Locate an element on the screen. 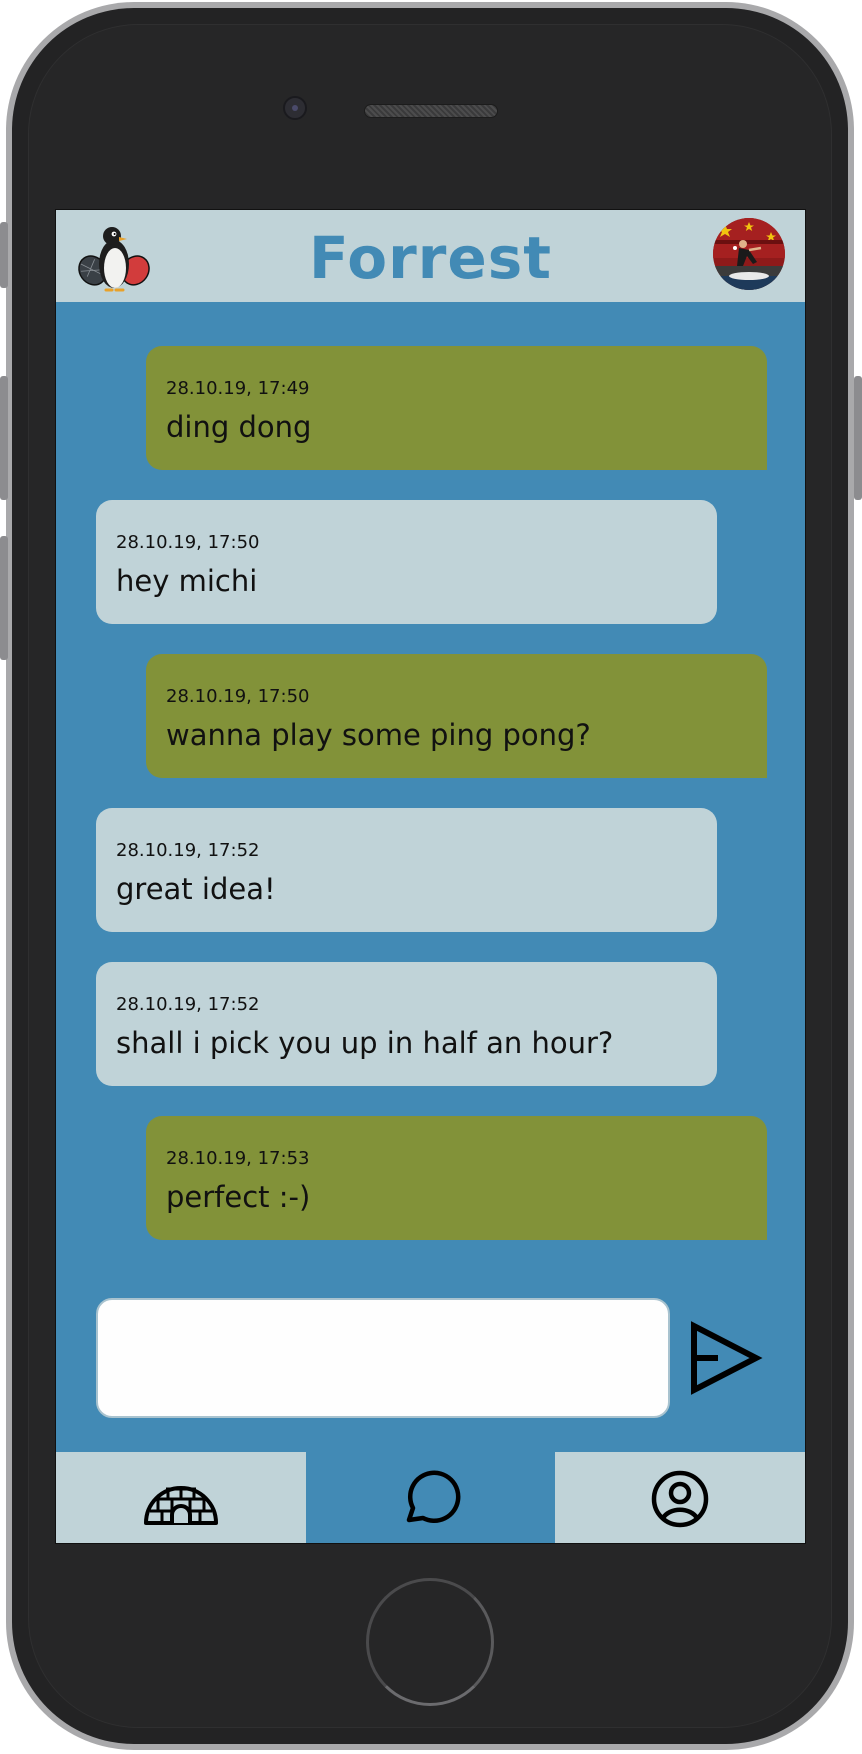 This screenshot has height=1754, width=862. bottom-nav is located at coordinates (430, 1497).